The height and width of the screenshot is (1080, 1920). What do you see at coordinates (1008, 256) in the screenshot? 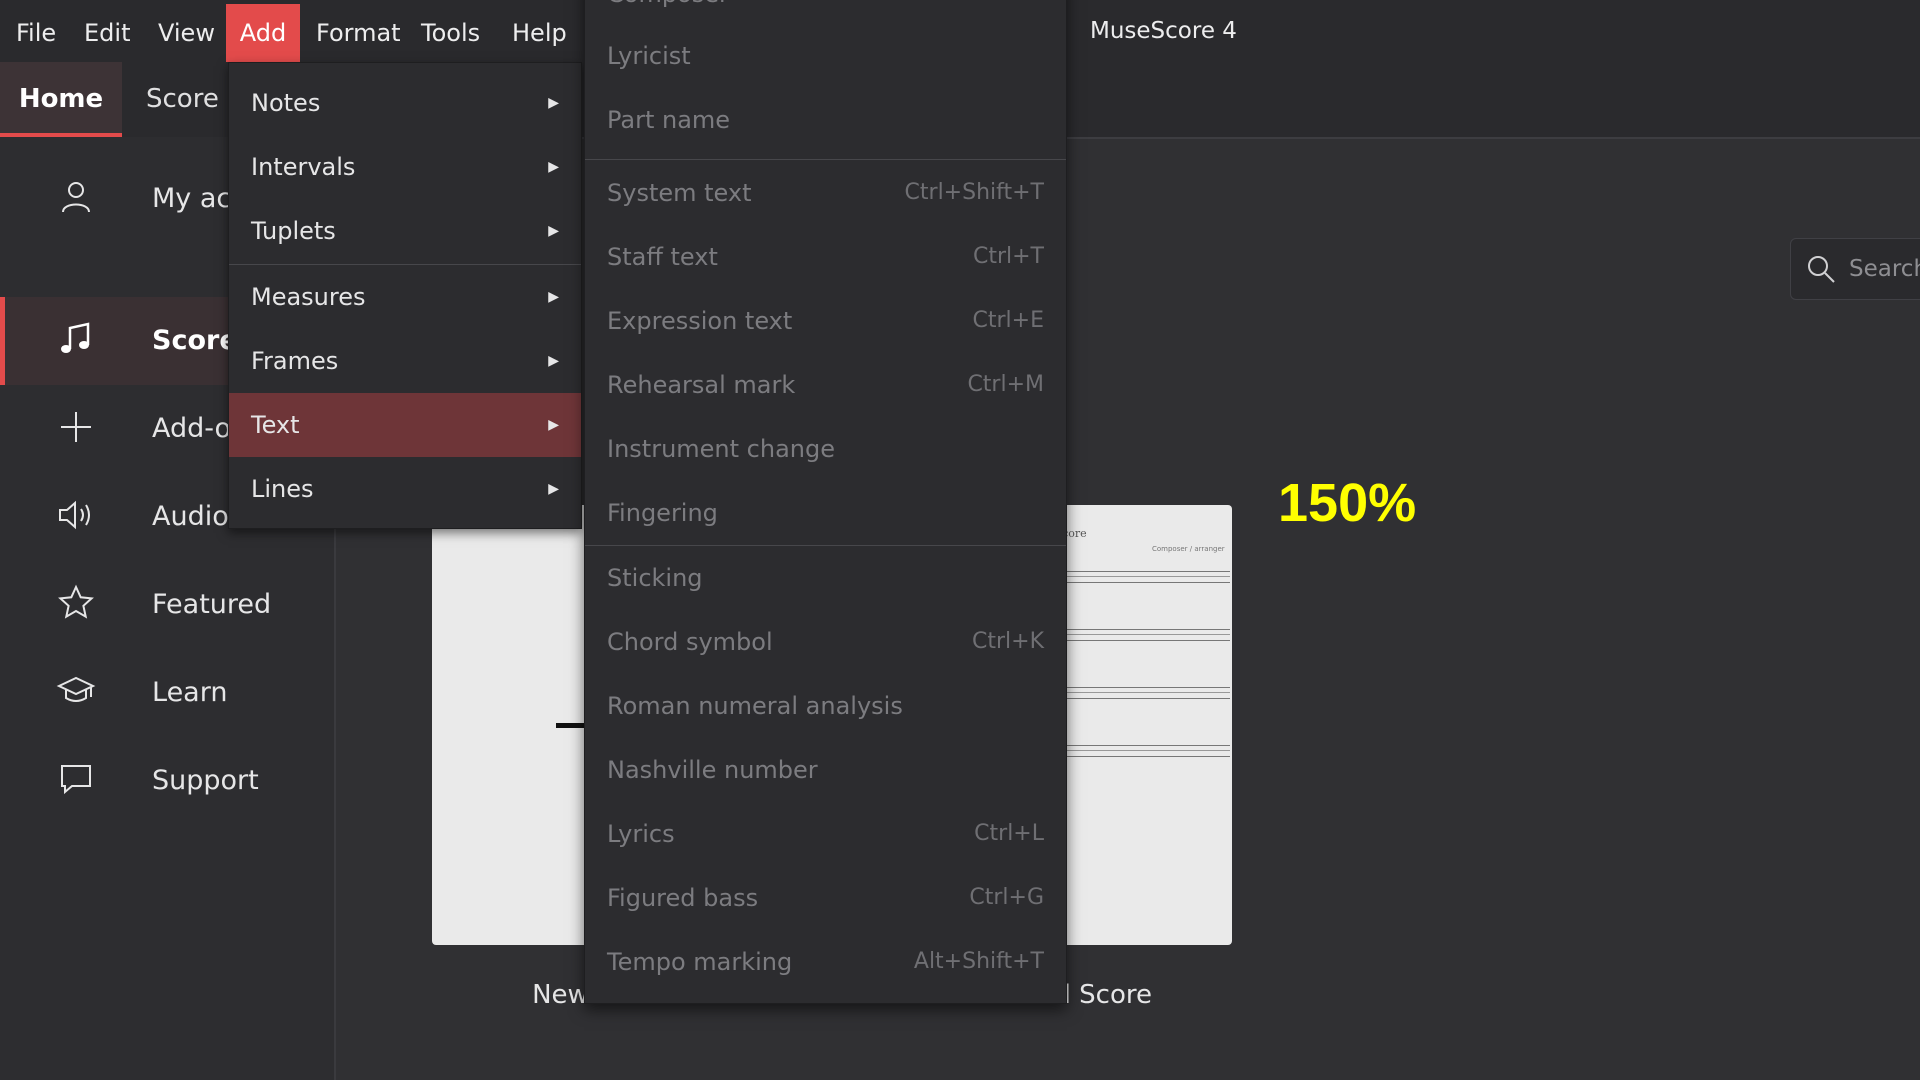
I see `menu-item-shortcut: Ctrl+T` at bounding box center [1008, 256].